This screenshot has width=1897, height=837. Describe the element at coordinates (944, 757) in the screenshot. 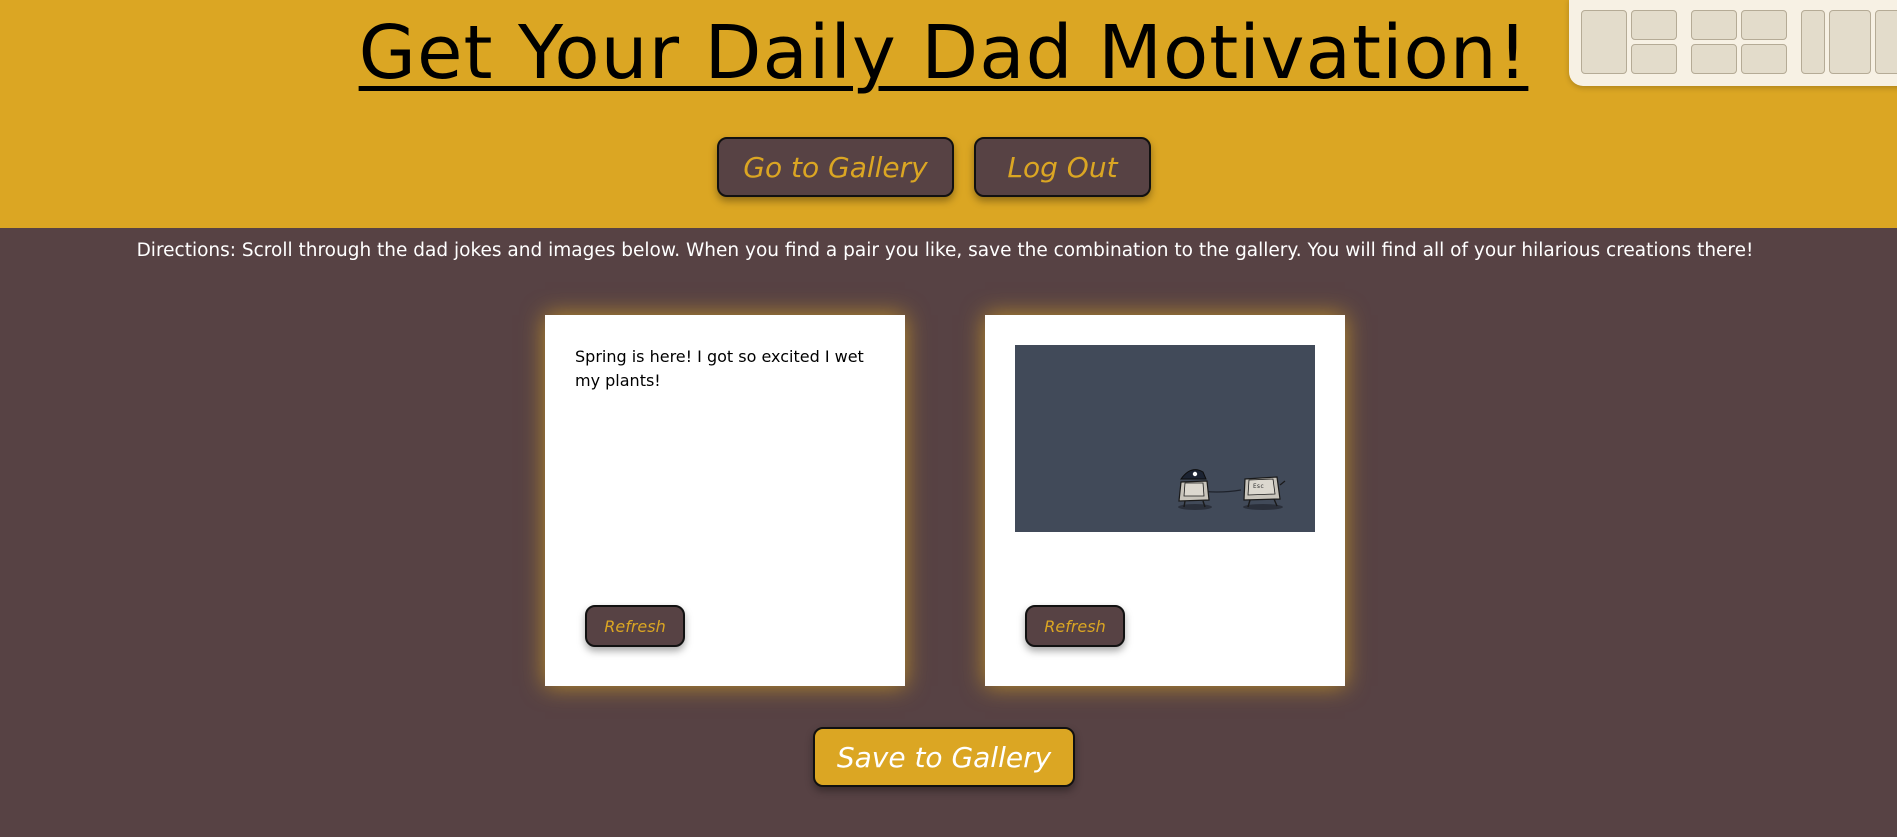

I see `save-to-gallery-button: Save to Gallery` at that location.